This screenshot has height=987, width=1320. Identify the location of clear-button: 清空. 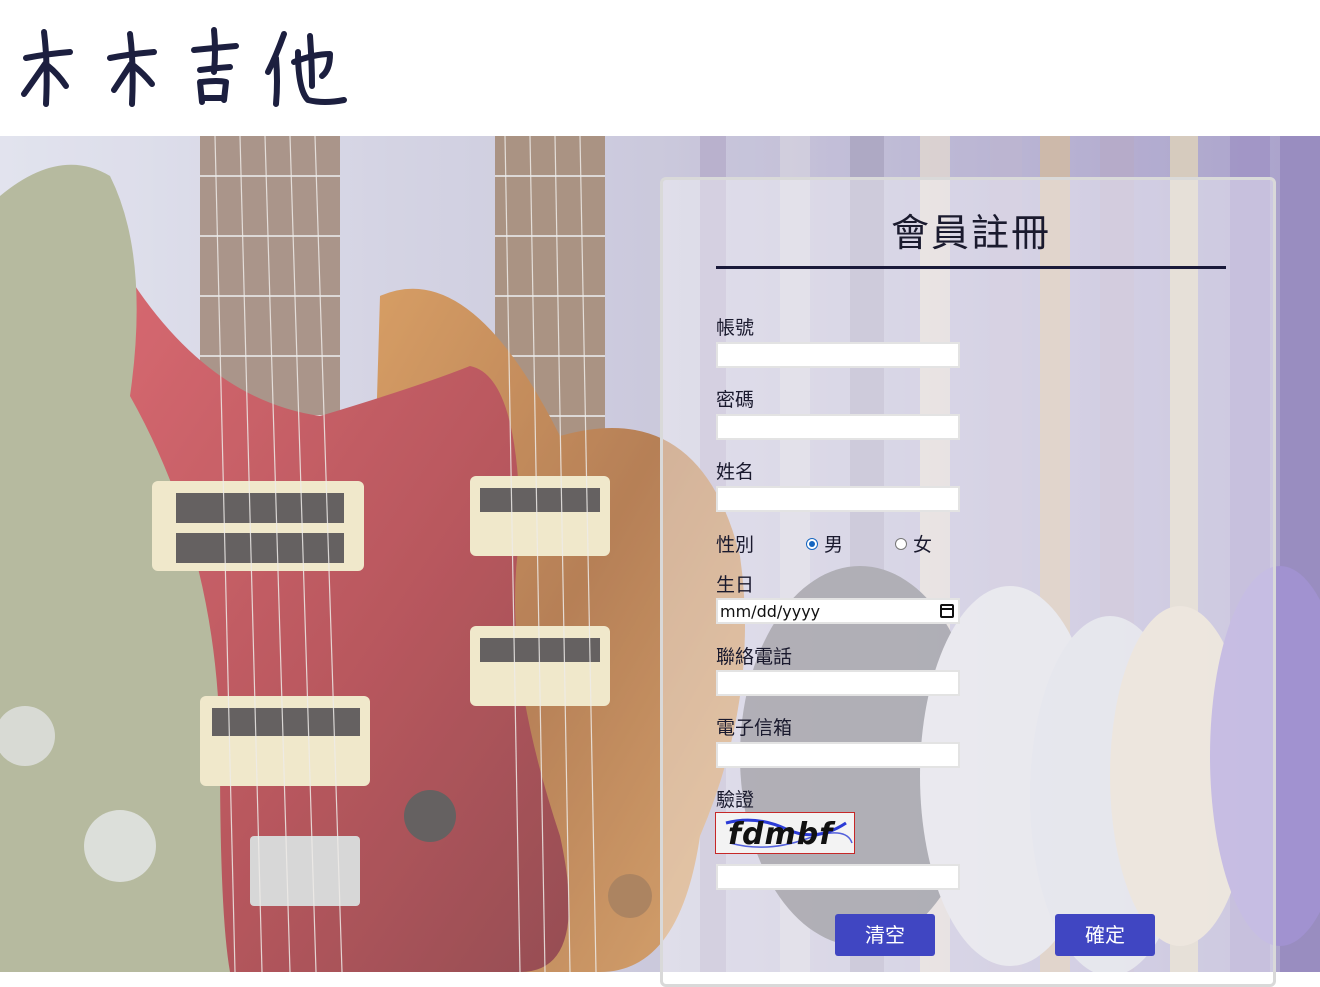
(885, 935).